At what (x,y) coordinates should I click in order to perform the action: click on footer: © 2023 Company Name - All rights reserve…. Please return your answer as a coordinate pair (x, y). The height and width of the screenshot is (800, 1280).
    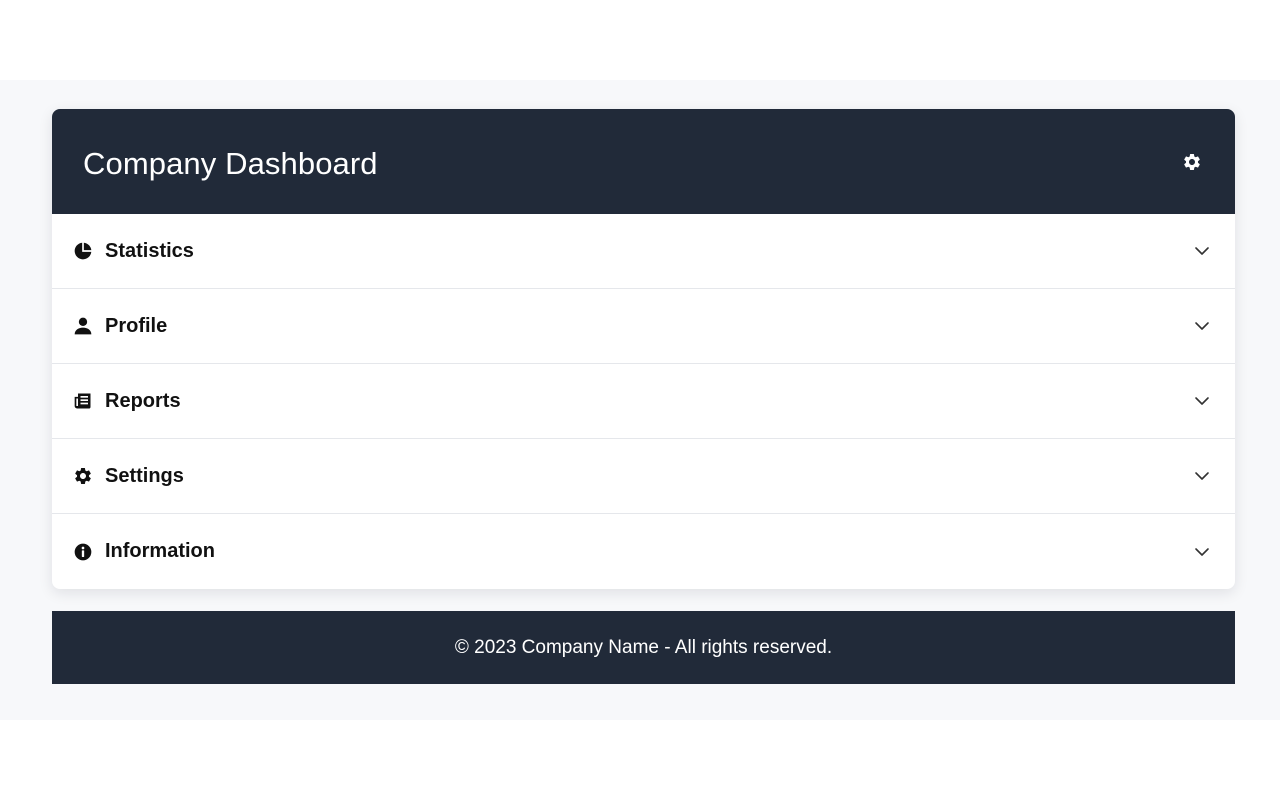
    Looking at the image, I should click on (643, 647).